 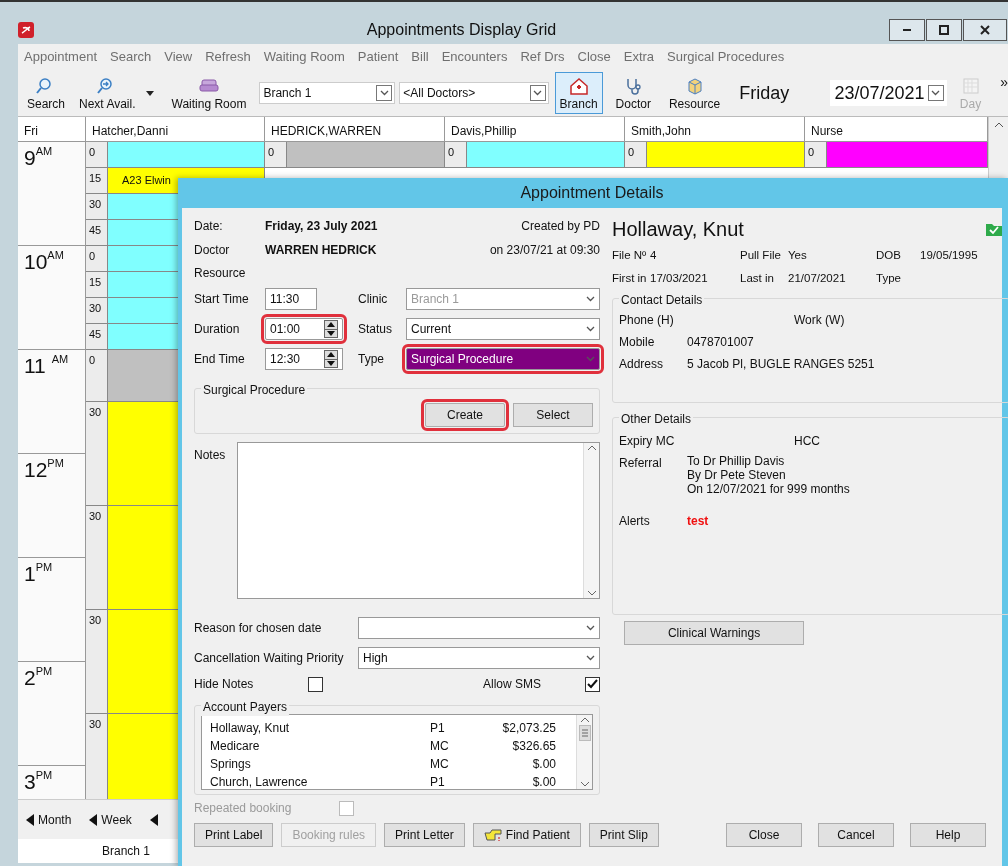 I want to click on hour-label: 1$^{PM}$, so click(x=52, y=610).